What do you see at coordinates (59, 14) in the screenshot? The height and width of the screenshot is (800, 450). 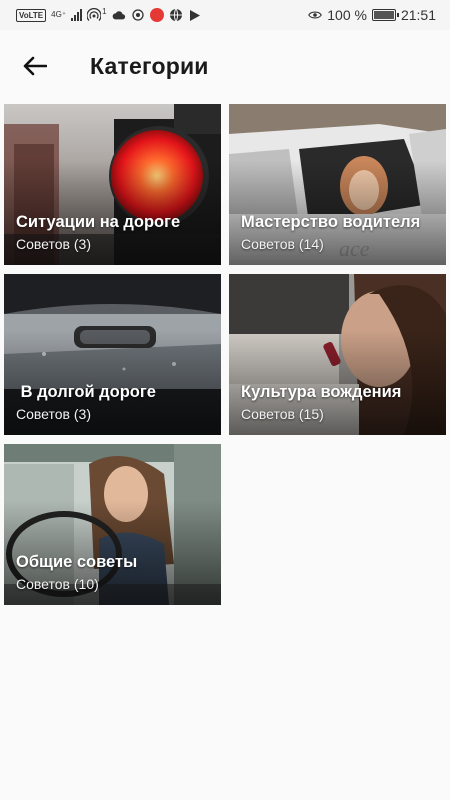 I see `network-type: 4G⁺` at bounding box center [59, 14].